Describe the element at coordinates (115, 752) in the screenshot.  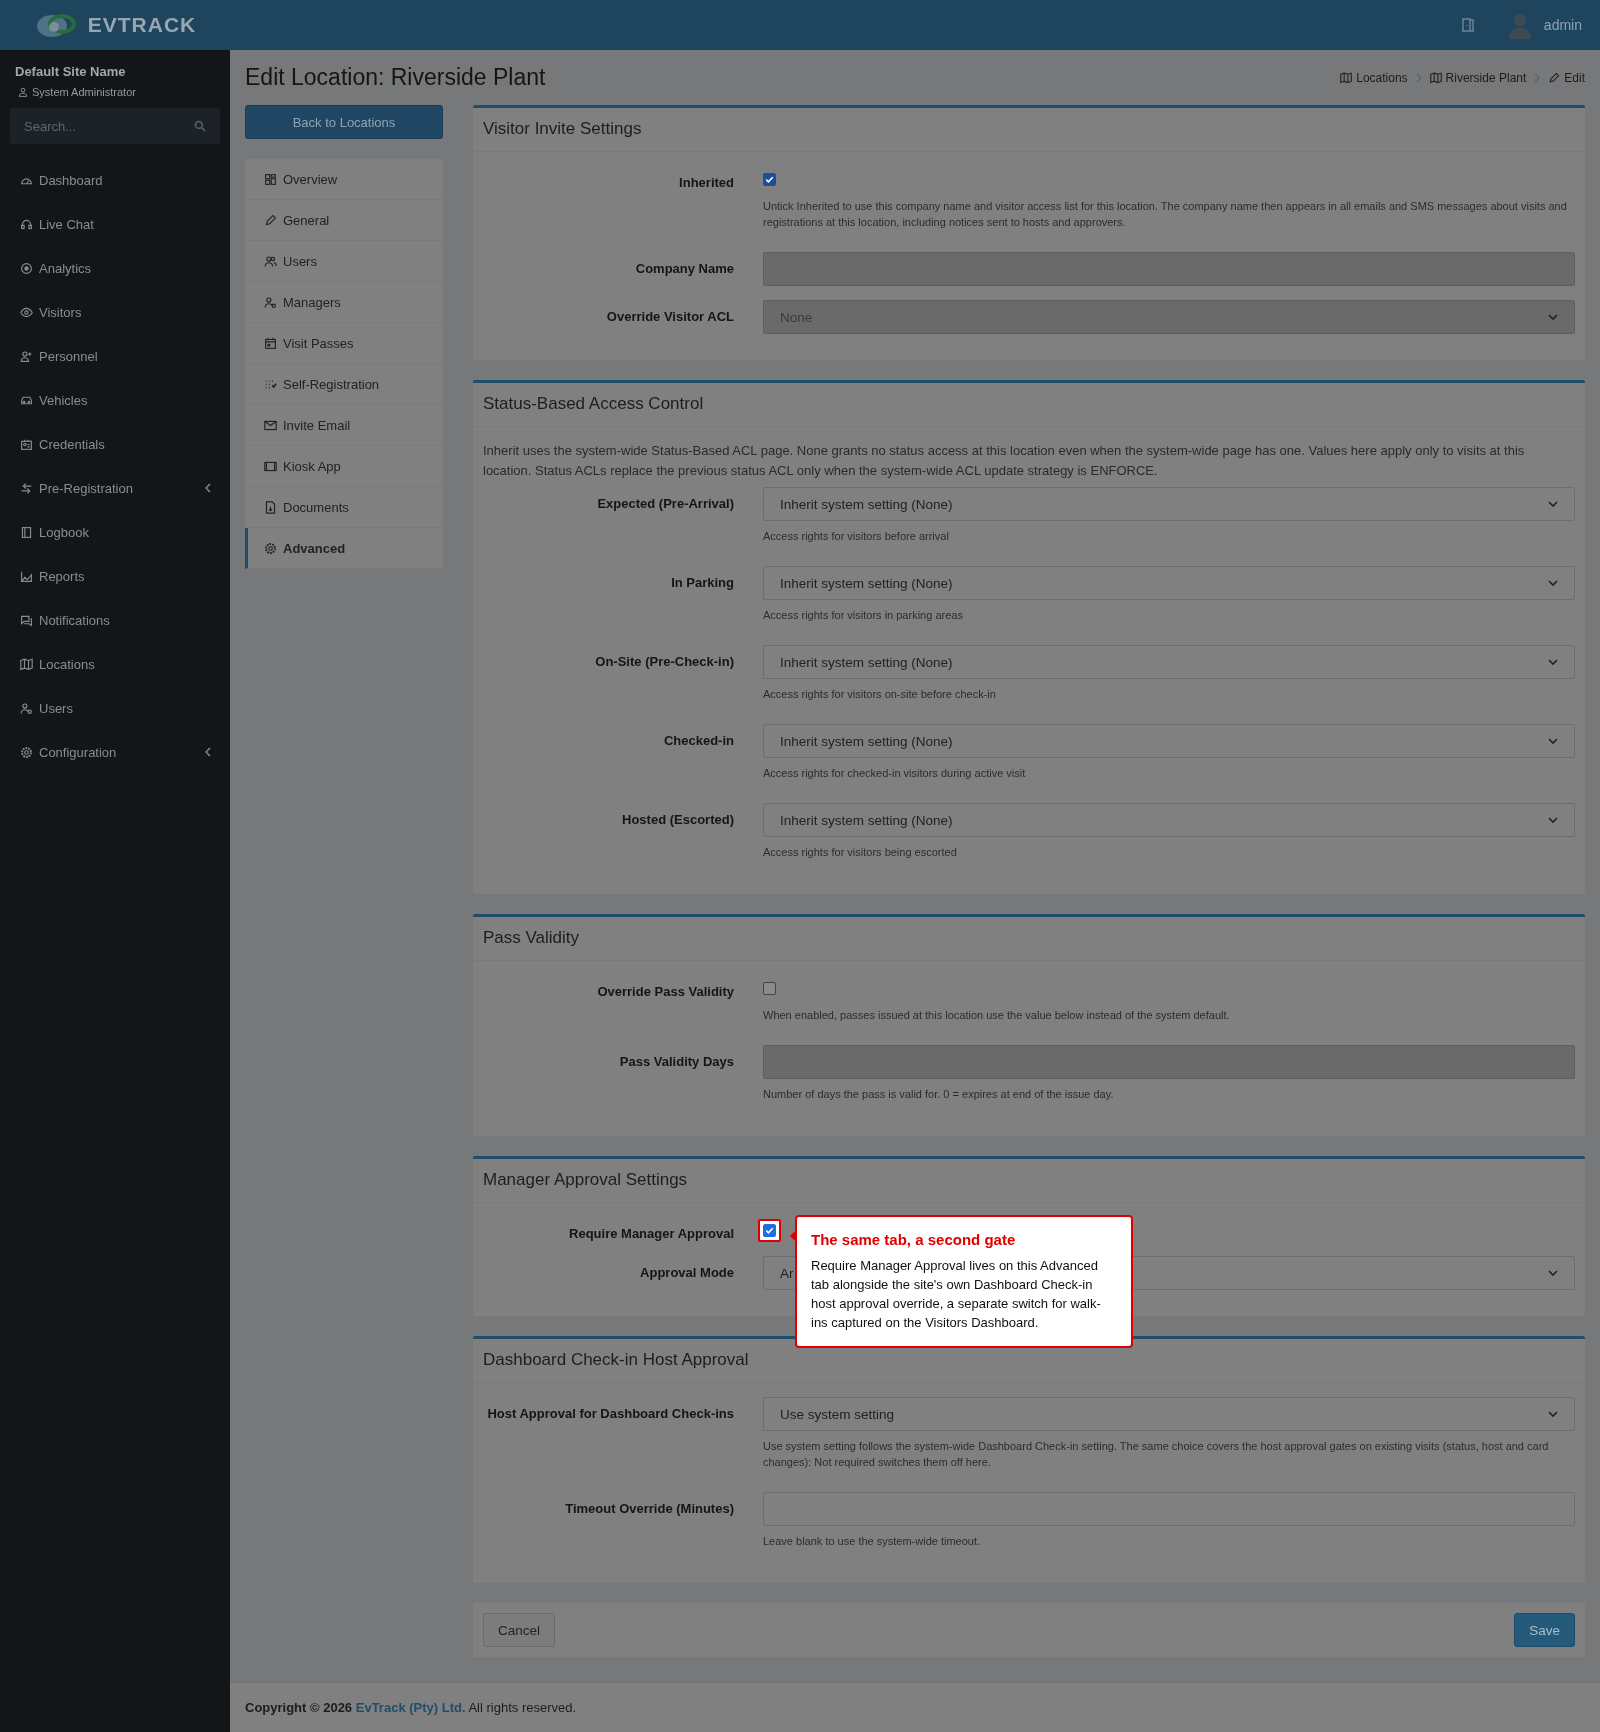
I see `nav-item: Configuration` at that location.